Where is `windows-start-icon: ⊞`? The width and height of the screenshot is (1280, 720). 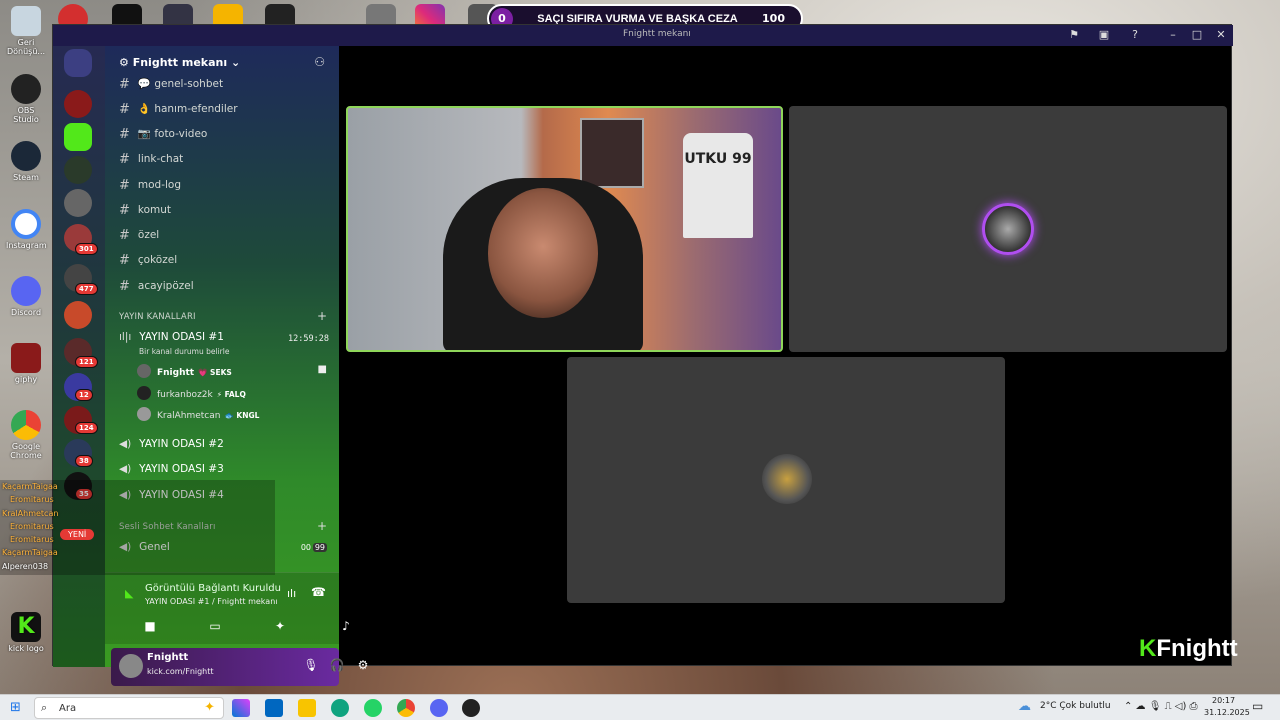 windows-start-icon: ⊞ is located at coordinates (15, 707).